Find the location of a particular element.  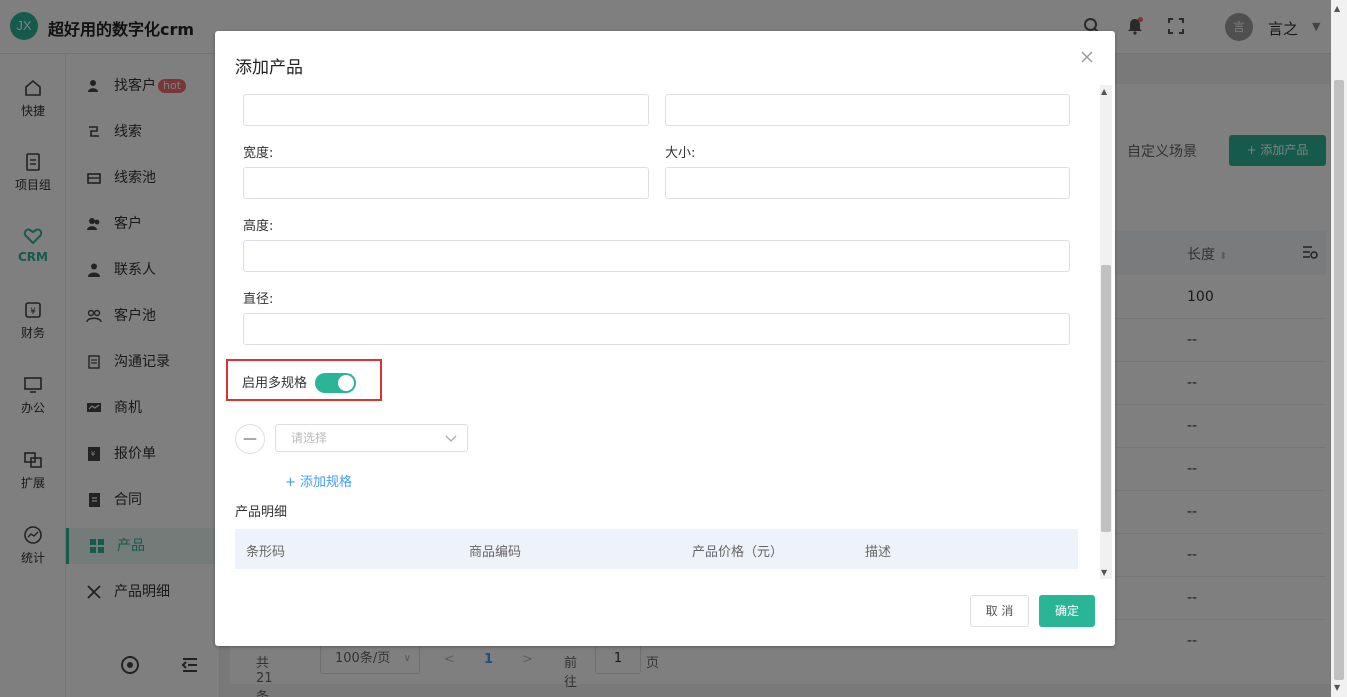

text-field-top-left is located at coordinates (446, 110).